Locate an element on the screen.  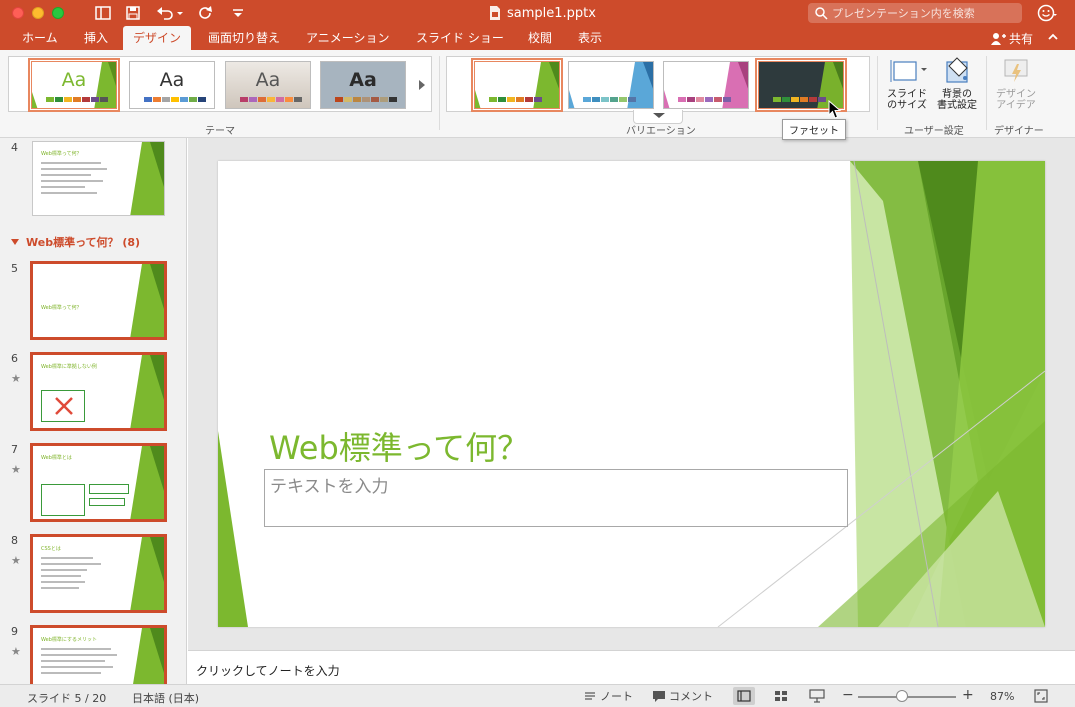
normal-view-button is located at coordinates (744, 696).